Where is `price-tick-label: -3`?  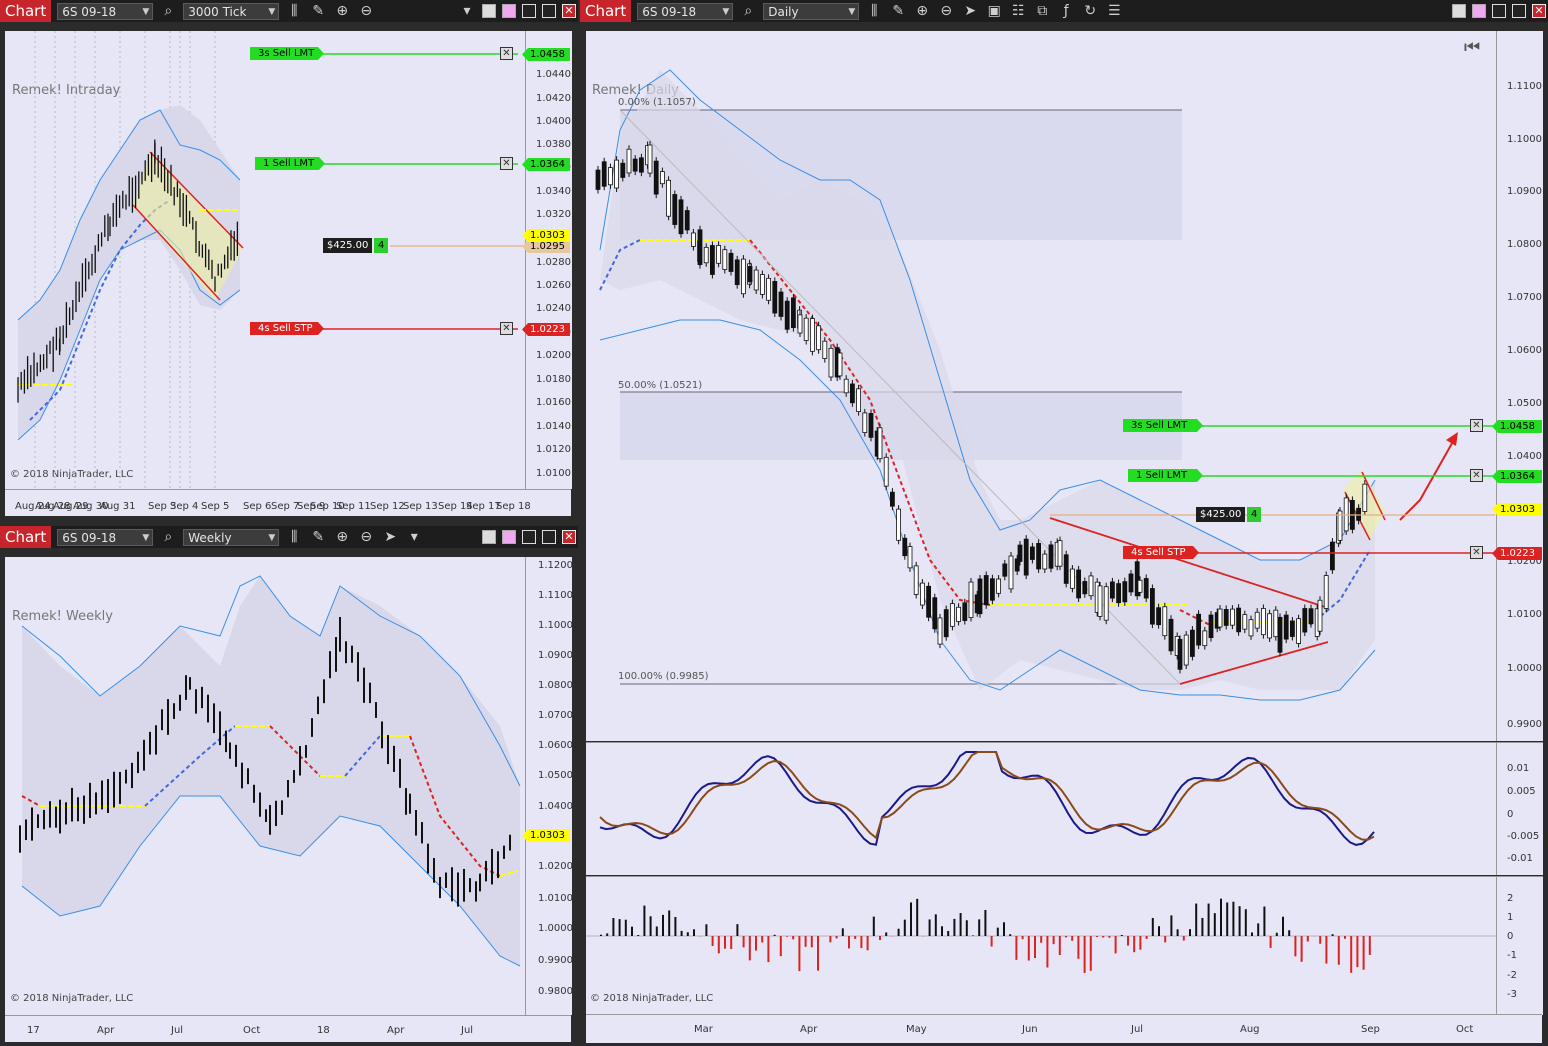 price-tick-label: -3 is located at coordinates (1512, 994).